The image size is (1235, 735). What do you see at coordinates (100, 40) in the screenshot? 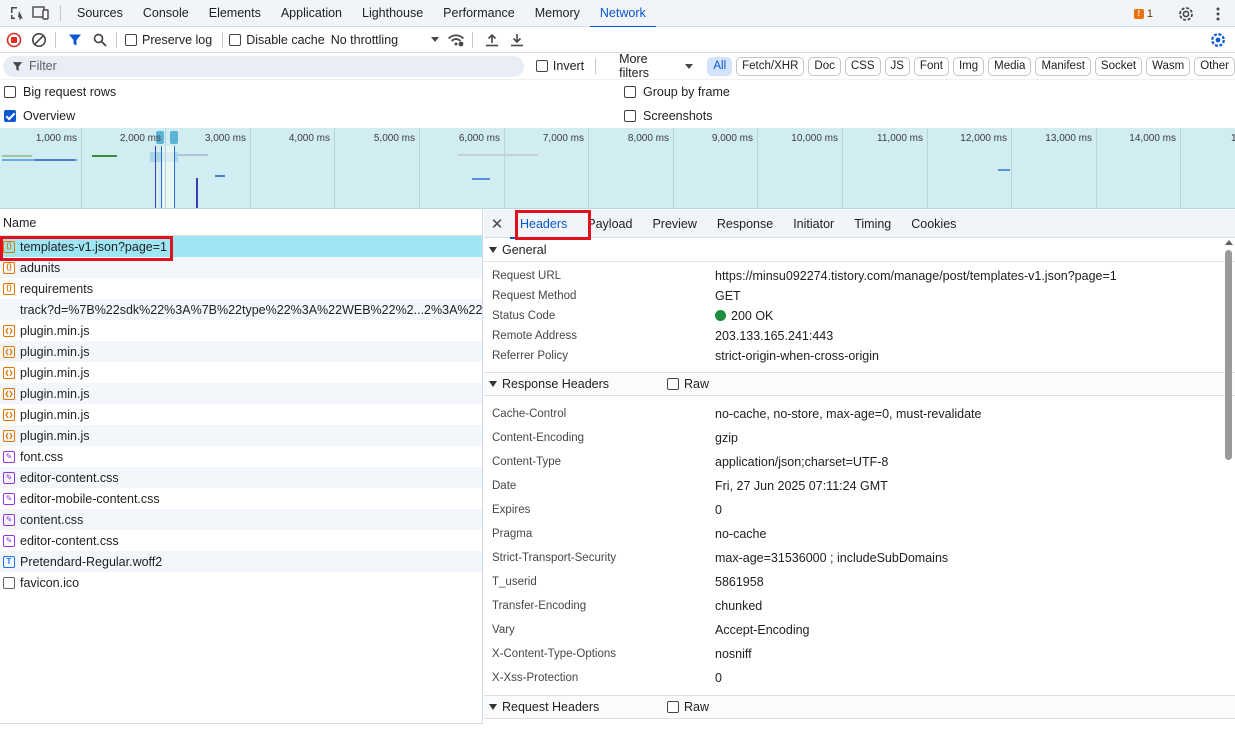
I see `search-icon` at bounding box center [100, 40].